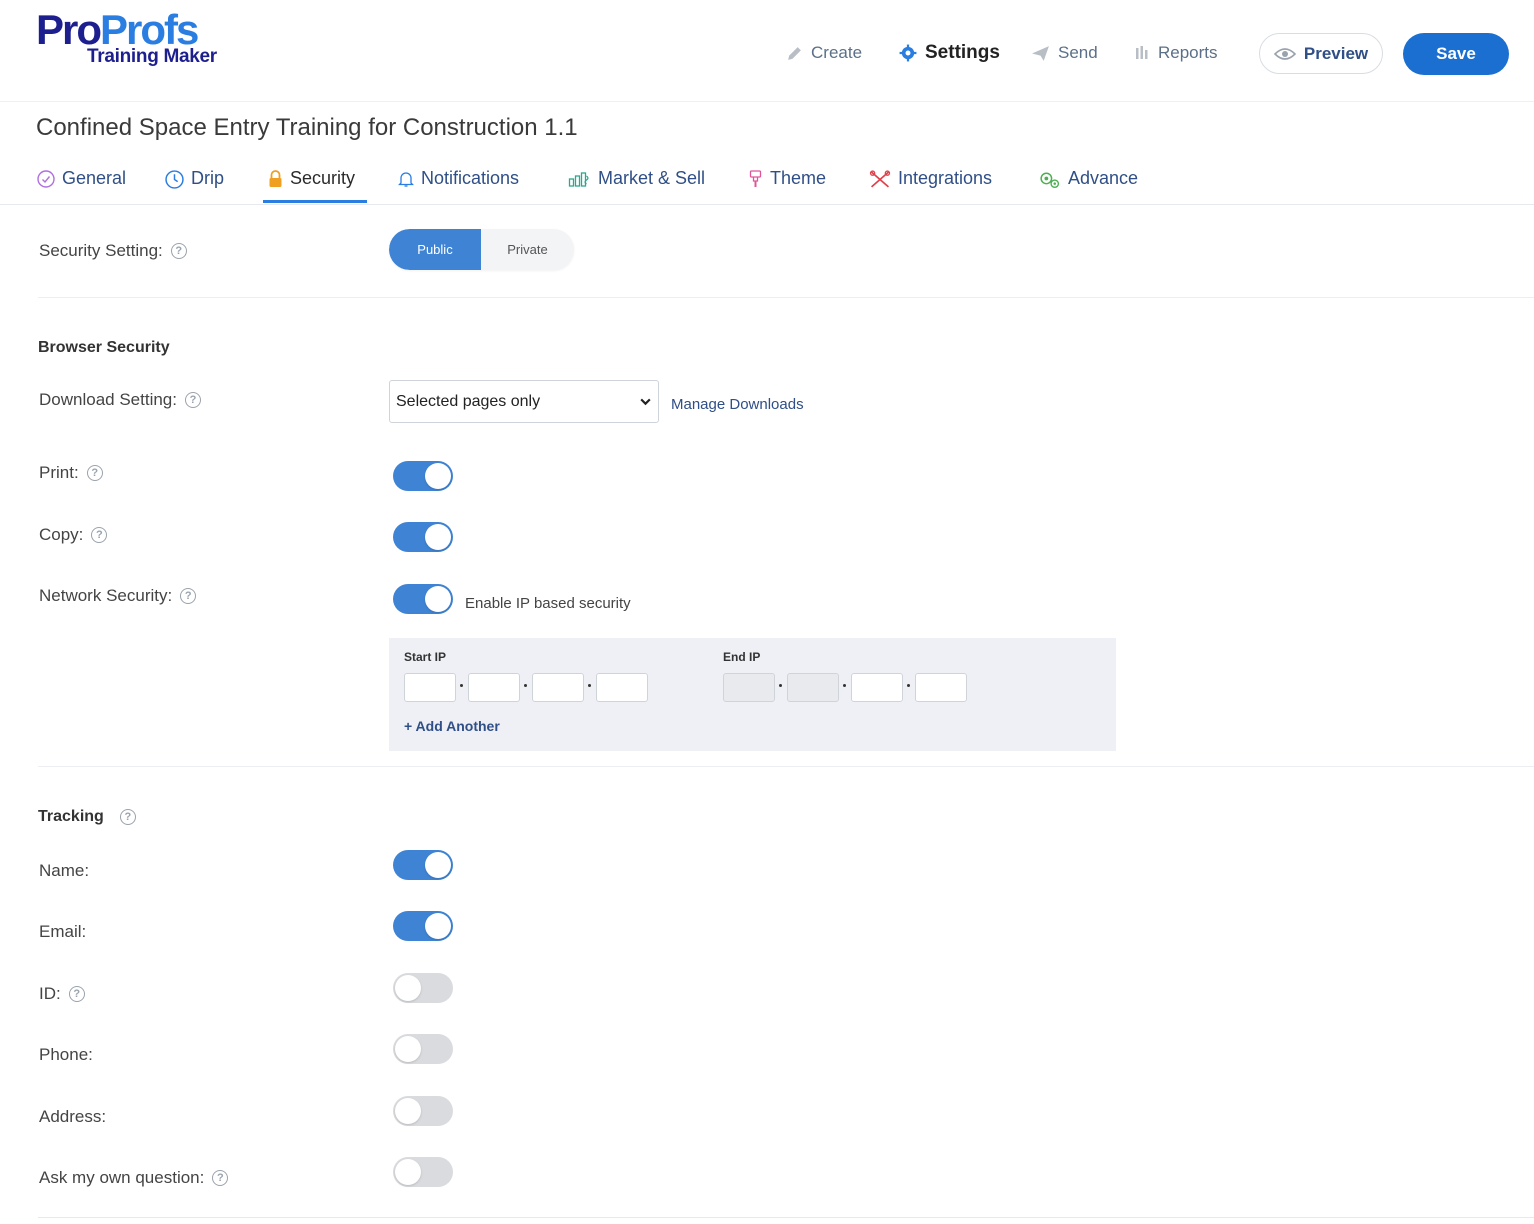 Image resolution: width=1534 pixels, height=1224 pixels. Describe the element at coordinates (425, 657) in the screenshot. I see `start-ip-label: Start IP` at that location.